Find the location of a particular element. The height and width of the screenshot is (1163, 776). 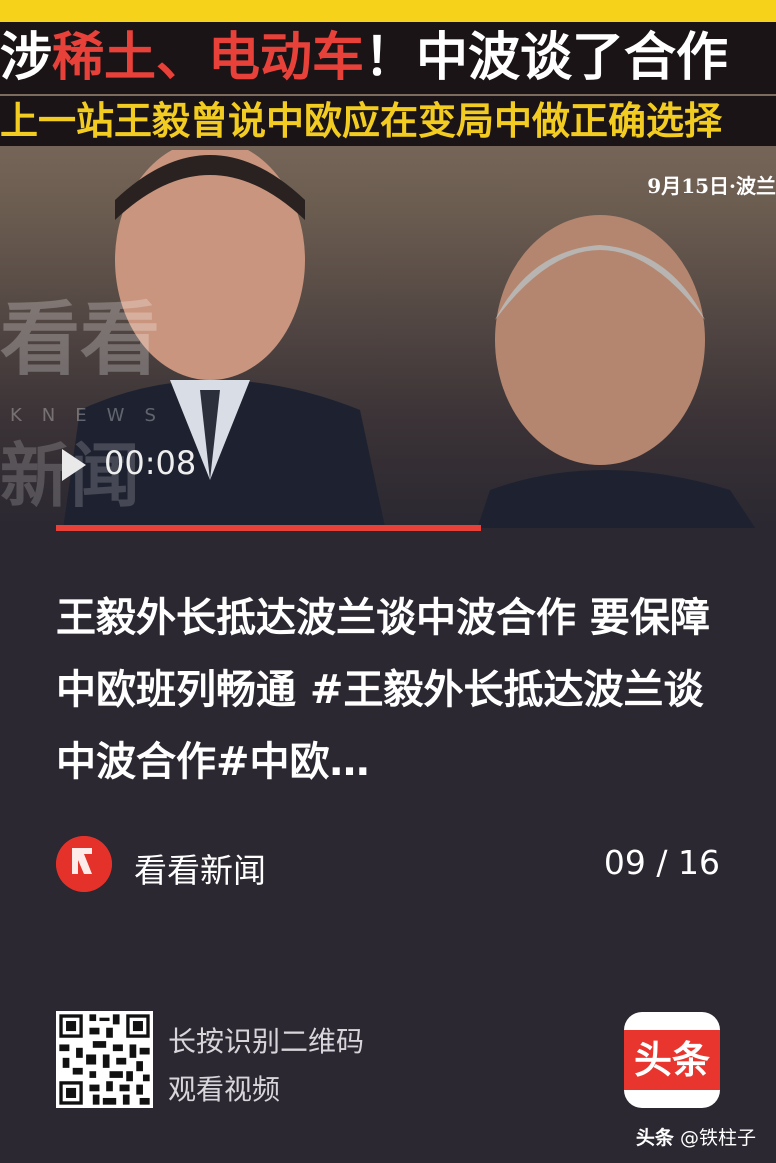

source-name: 看看新闻 is located at coordinates (200, 868).